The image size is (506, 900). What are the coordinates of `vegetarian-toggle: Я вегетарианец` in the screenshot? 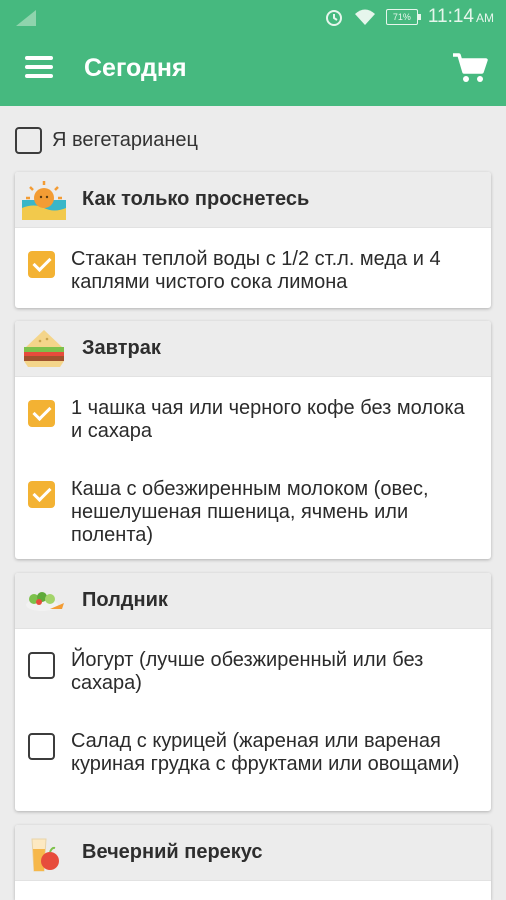 It's located at (106, 140).